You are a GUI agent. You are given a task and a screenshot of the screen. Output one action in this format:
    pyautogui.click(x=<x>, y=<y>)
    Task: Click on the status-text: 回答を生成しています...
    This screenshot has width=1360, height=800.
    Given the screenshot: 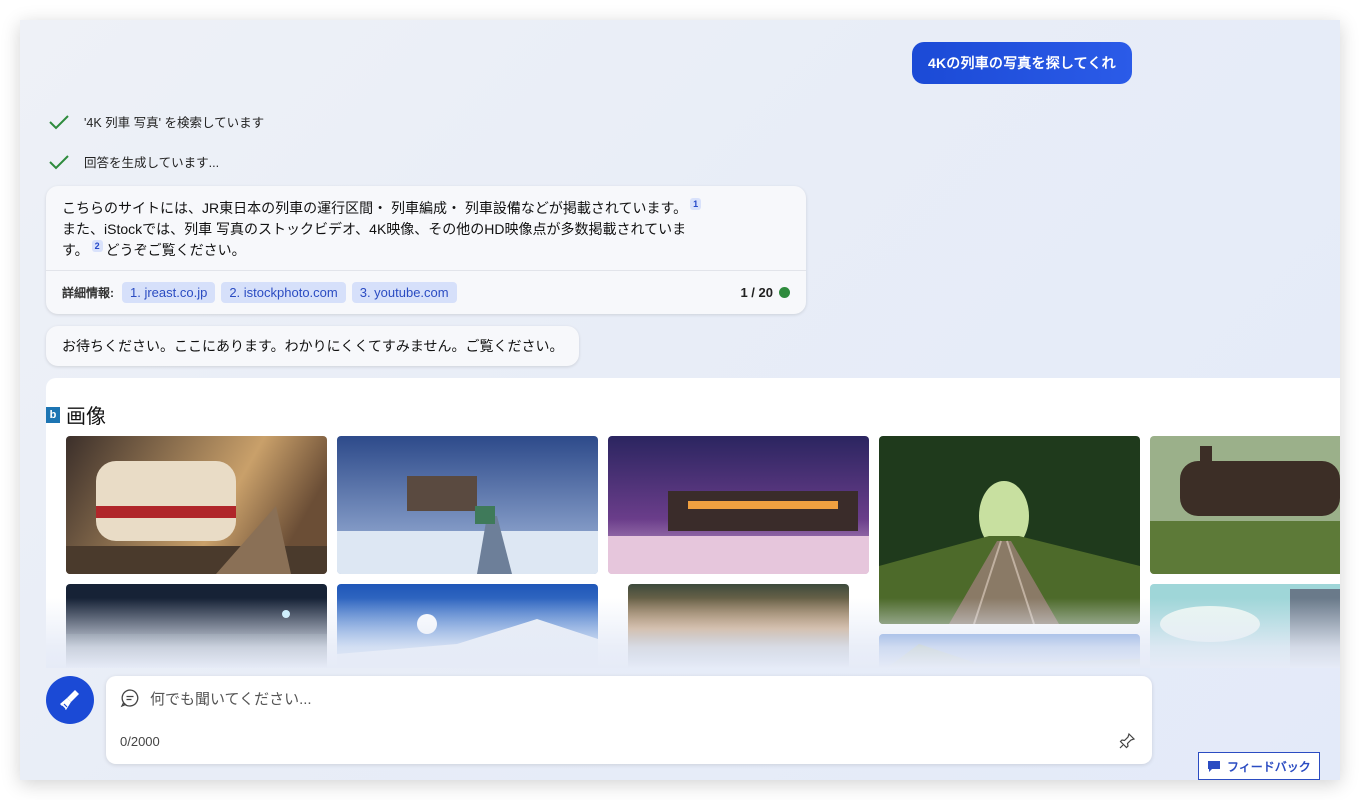 What is the action you would take?
    pyautogui.click(x=152, y=163)
    